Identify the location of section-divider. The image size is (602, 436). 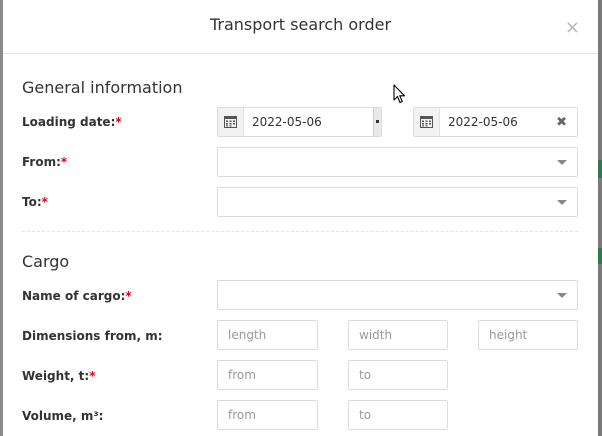
(300, 231).